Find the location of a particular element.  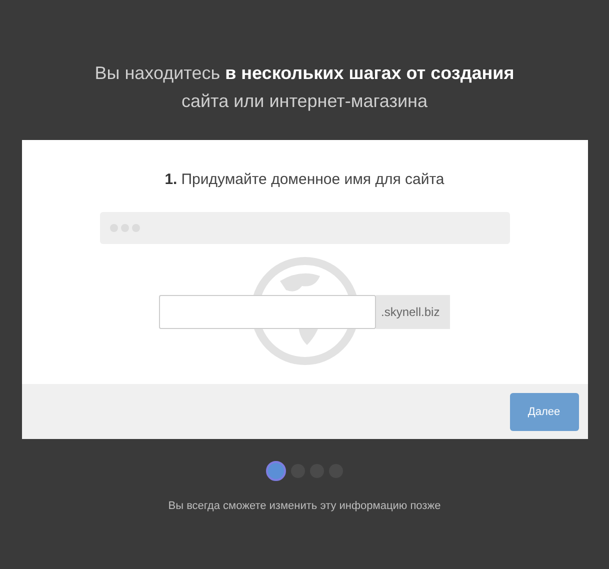

footer-note: Вы всегда сможете изменить эту информацию позже is located at coordinates (304, 506).